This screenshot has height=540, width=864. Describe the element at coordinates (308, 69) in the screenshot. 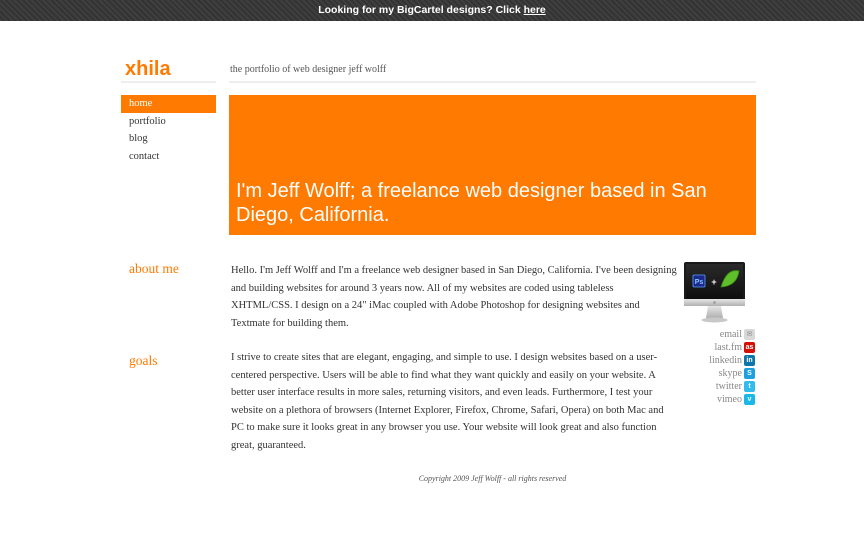

I see `site-tagline: the portfolio of web designer jeff wolff` at that location.